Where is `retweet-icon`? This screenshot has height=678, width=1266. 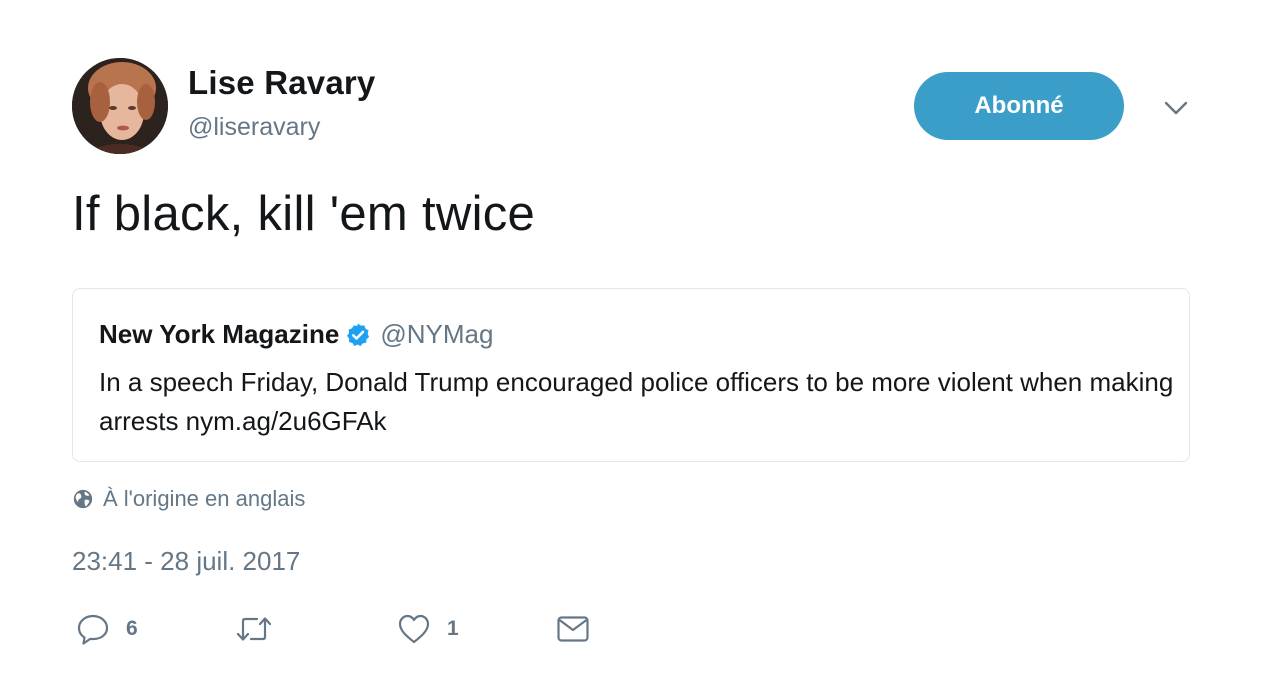 retweet-icon is located at coordinates (254, 629).